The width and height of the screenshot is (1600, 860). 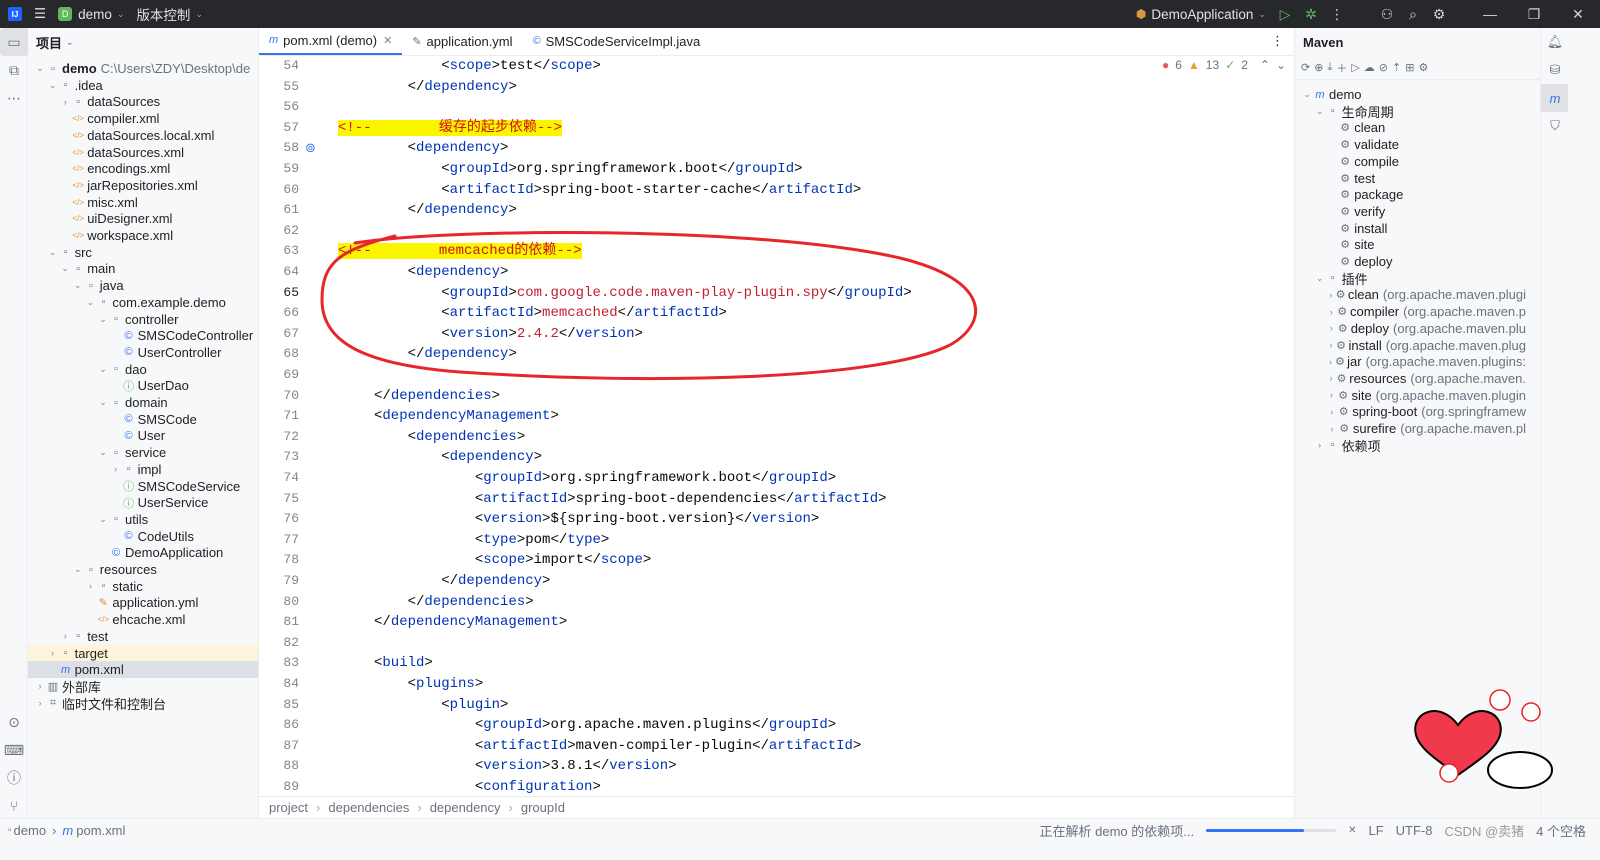 I want to click on structure-tool-icon: ⧉, so click(x=14, y=70).